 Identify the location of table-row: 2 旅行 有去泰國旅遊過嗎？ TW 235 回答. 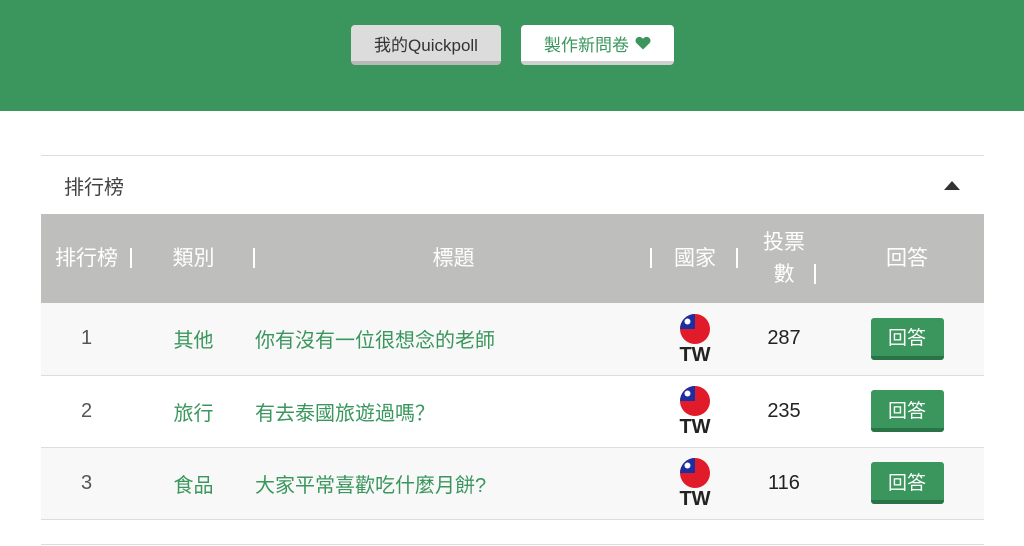
(512, 411).